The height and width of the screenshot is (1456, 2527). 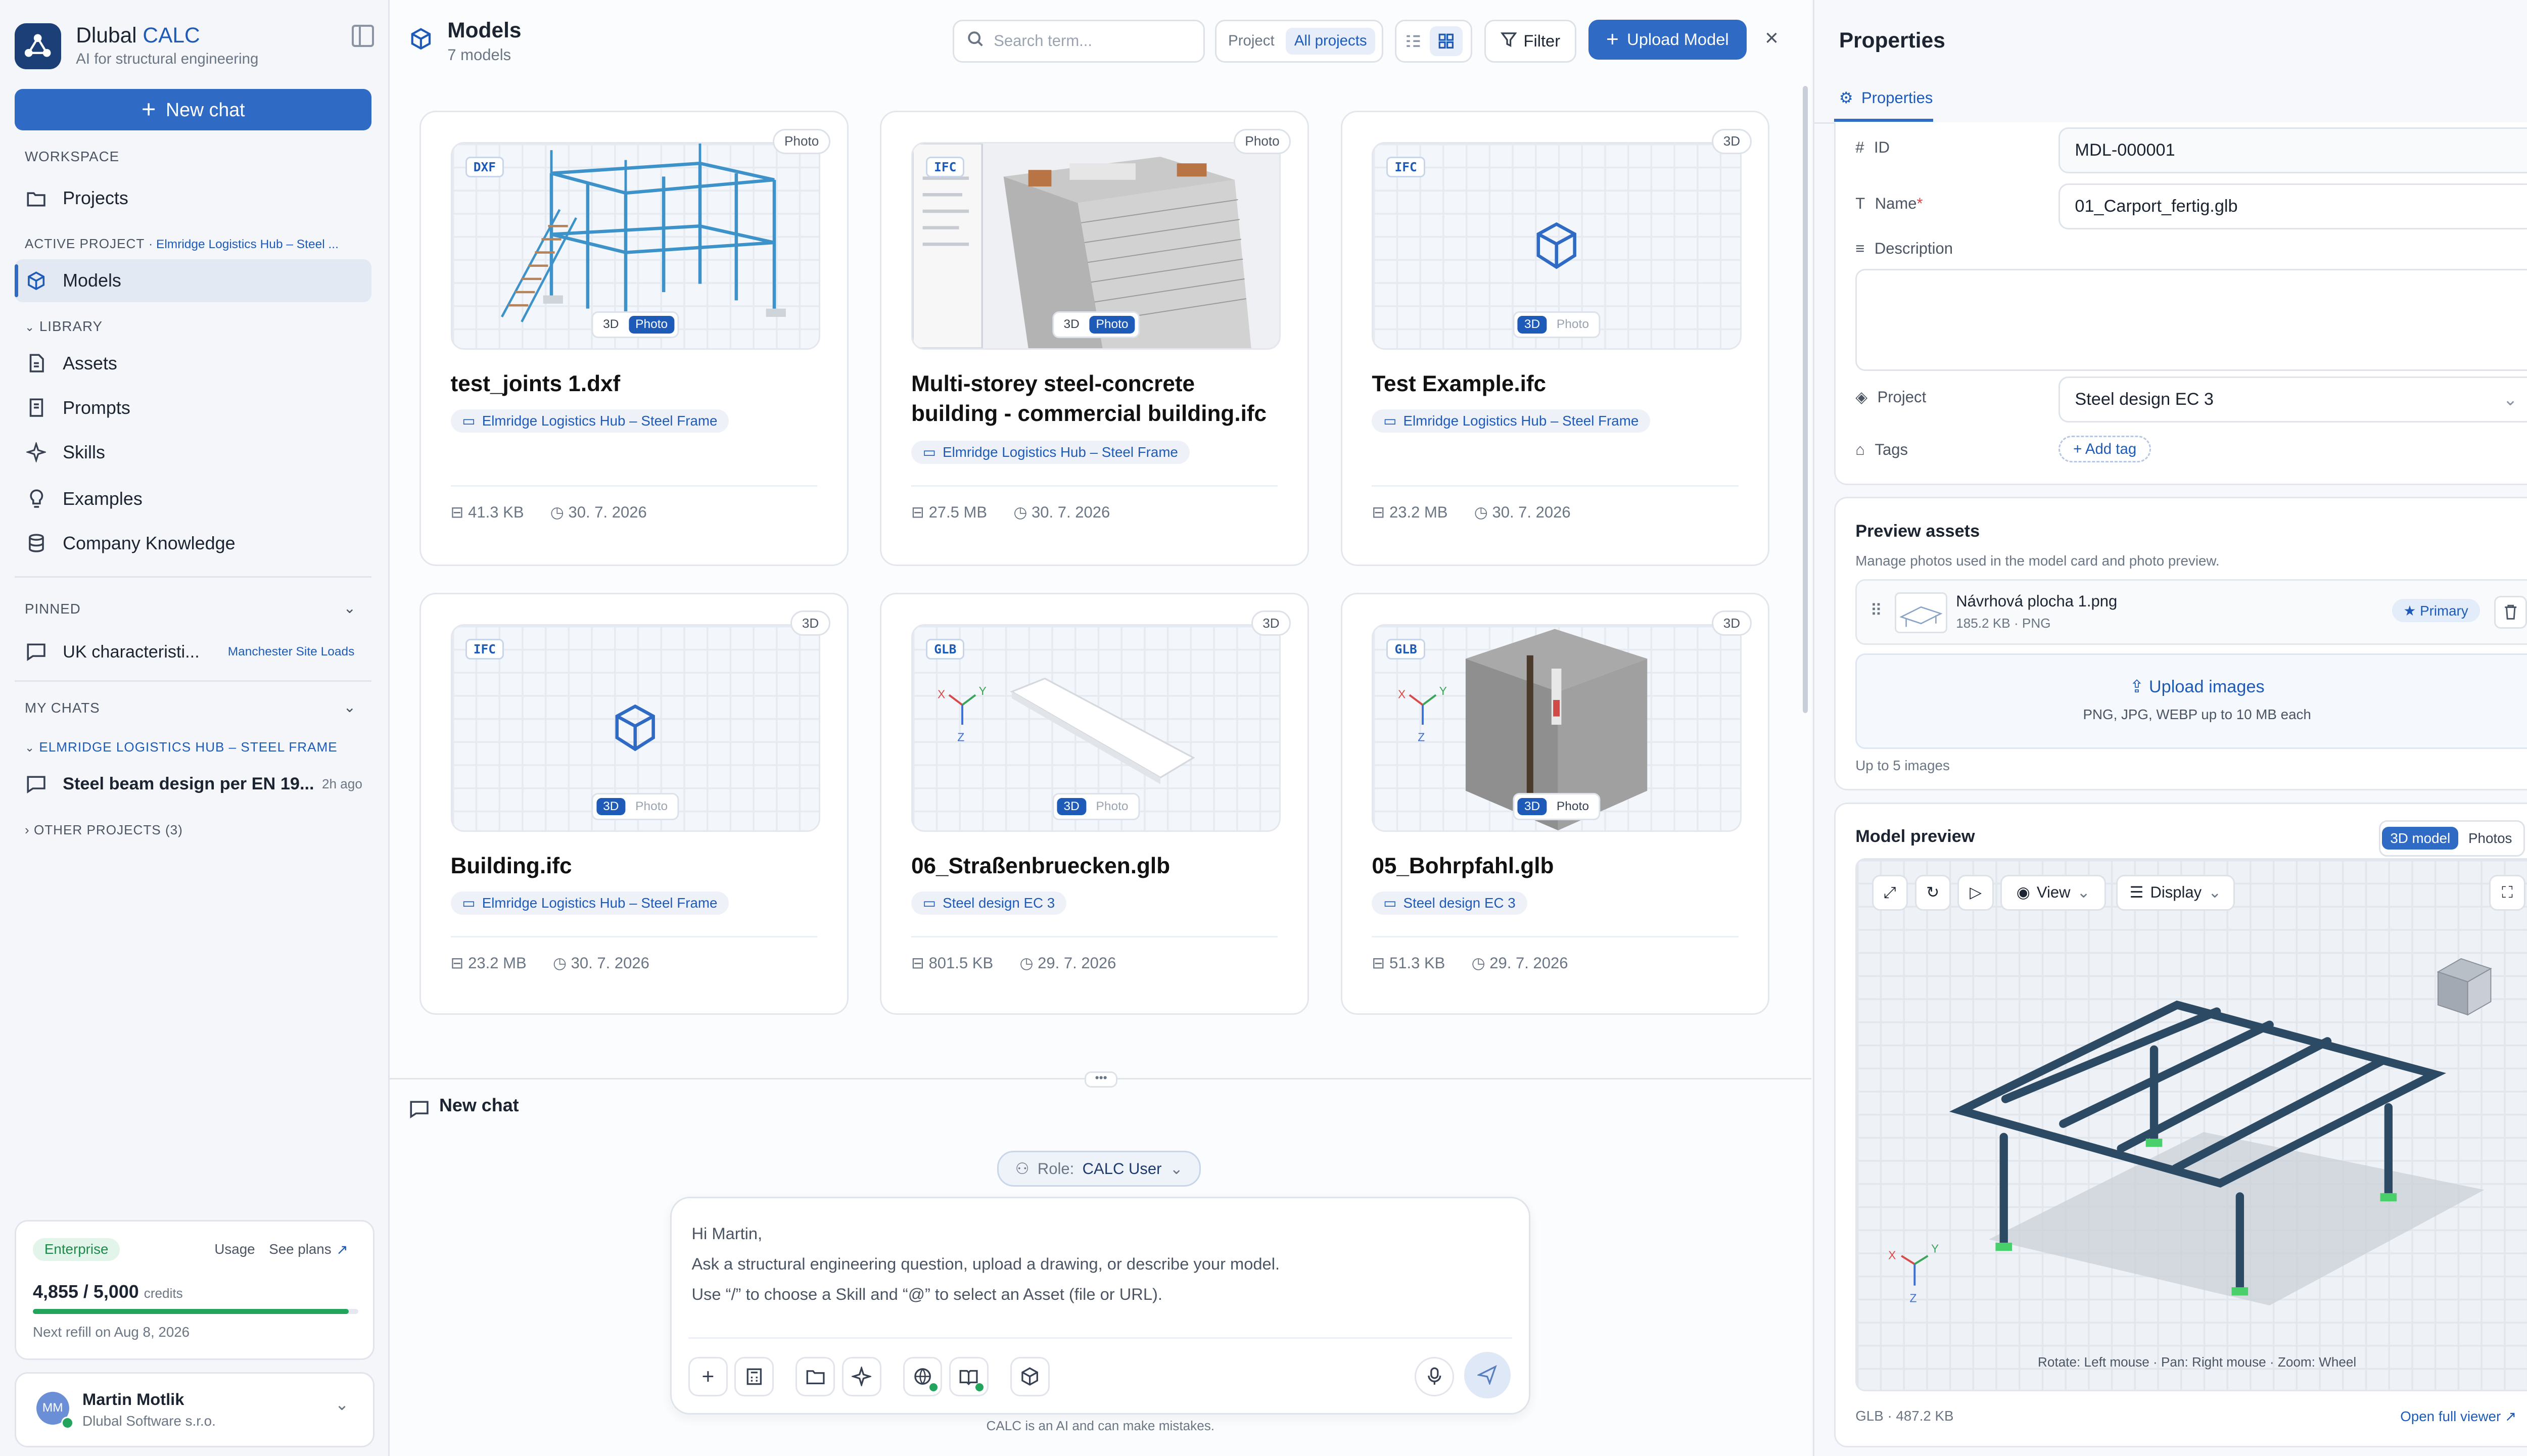 I want to click on skills-button, so click(x=861, y=1376).